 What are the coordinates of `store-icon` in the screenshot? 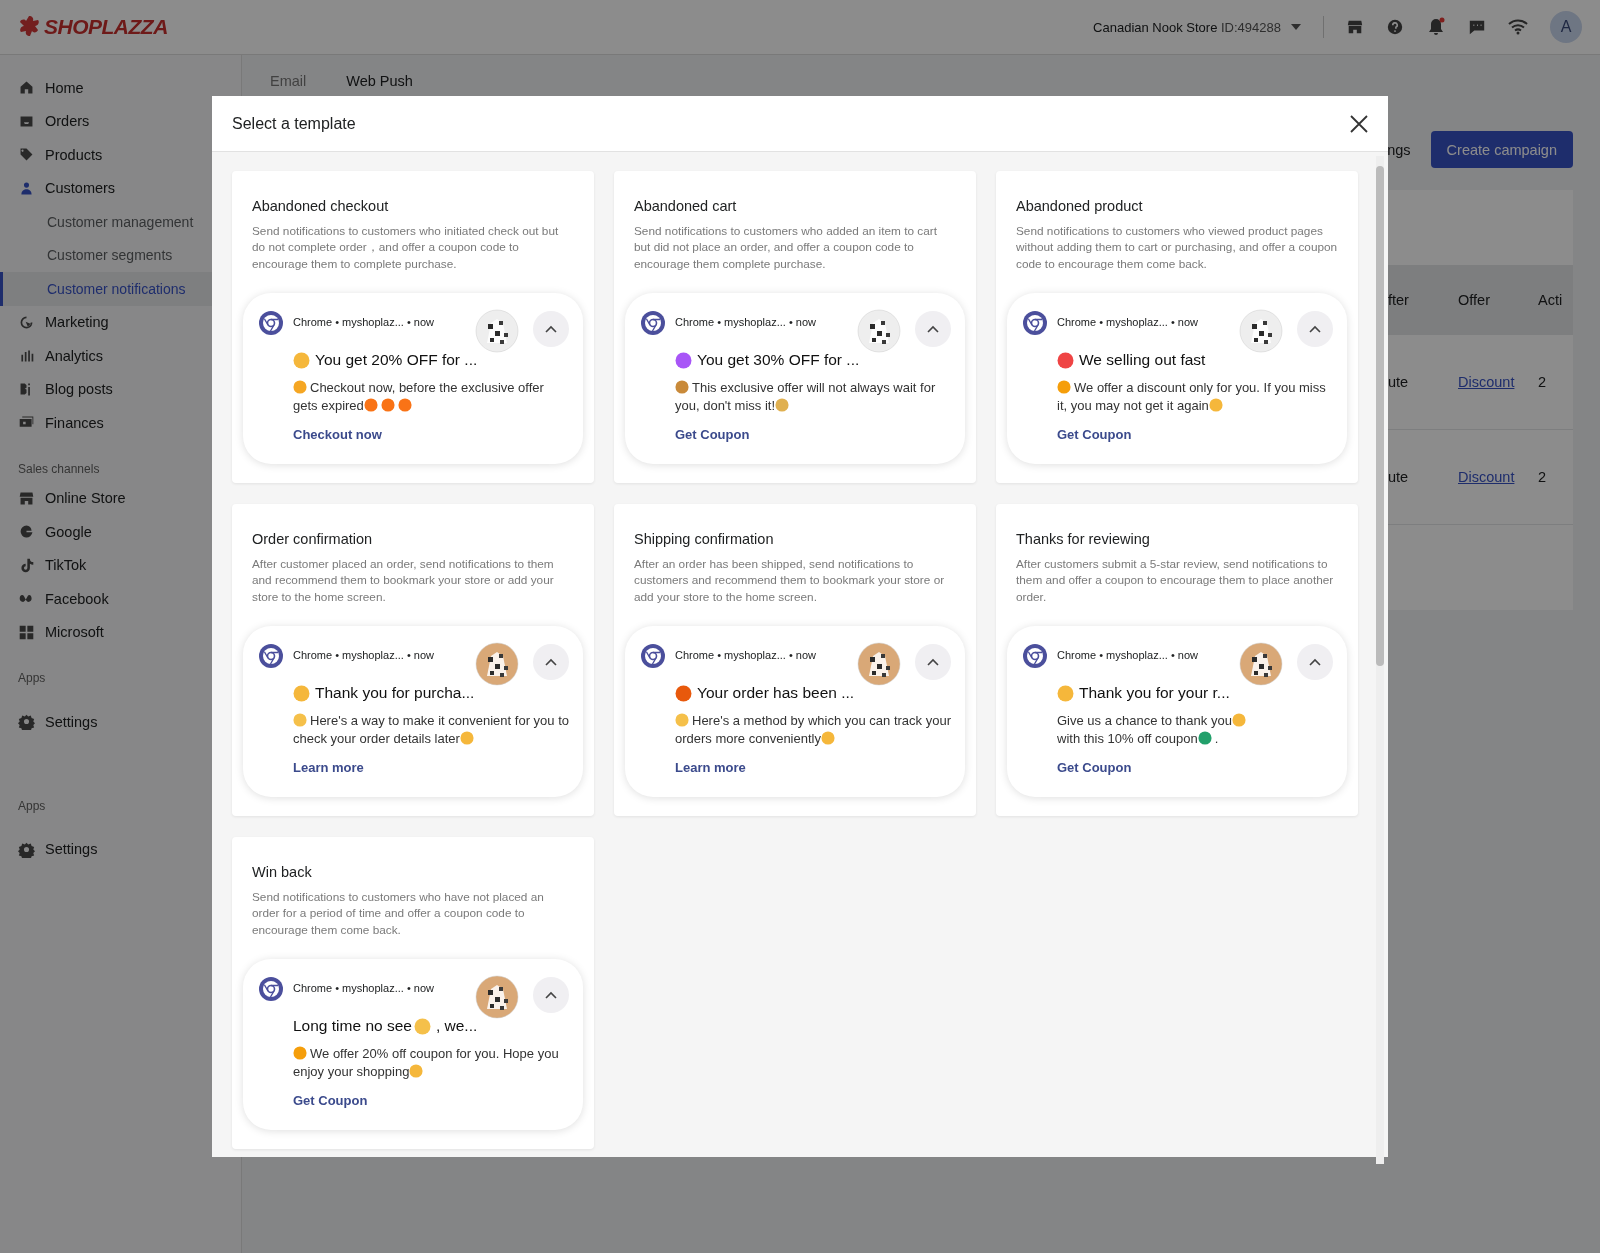 It's located at (1355, 27).